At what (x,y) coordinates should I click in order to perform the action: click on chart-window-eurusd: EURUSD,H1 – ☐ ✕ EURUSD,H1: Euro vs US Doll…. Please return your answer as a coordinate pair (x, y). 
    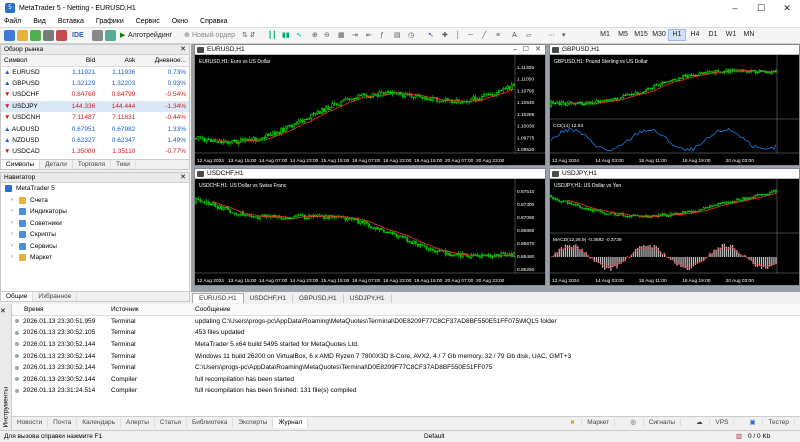
    Looking at the image, I should click on (370, 105).